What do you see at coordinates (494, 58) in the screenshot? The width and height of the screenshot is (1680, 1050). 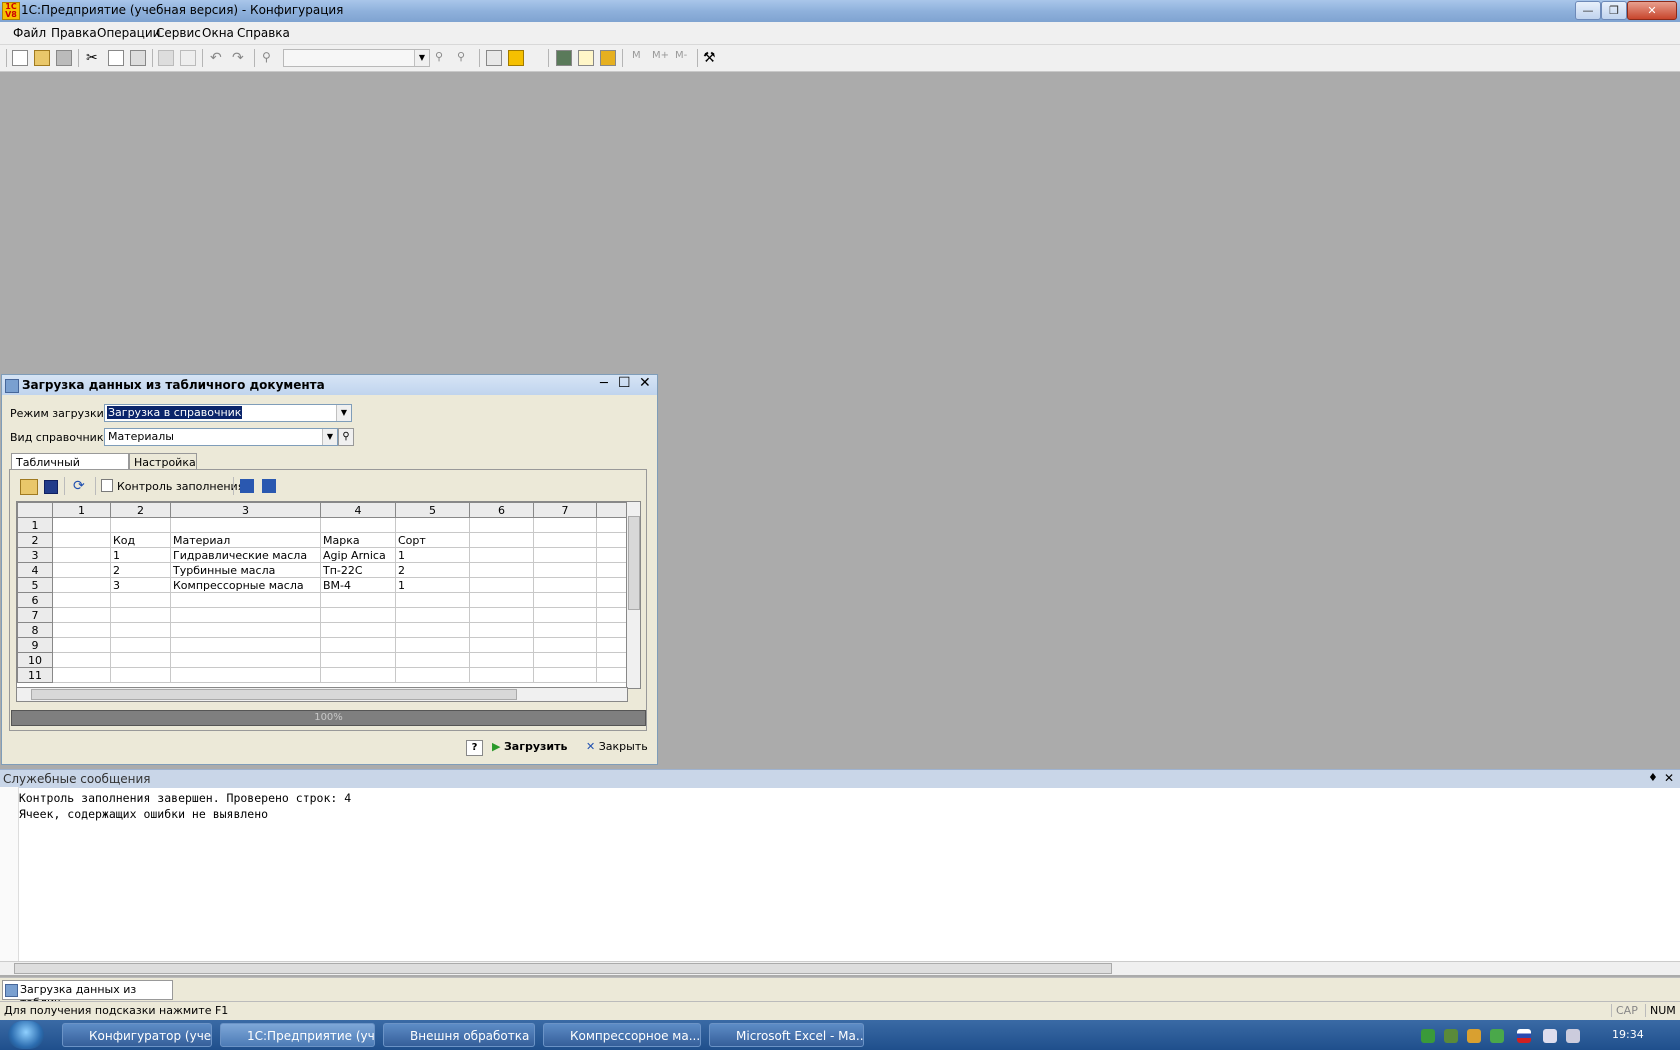 I see `windows-icon` at bounding box center [494, 58].